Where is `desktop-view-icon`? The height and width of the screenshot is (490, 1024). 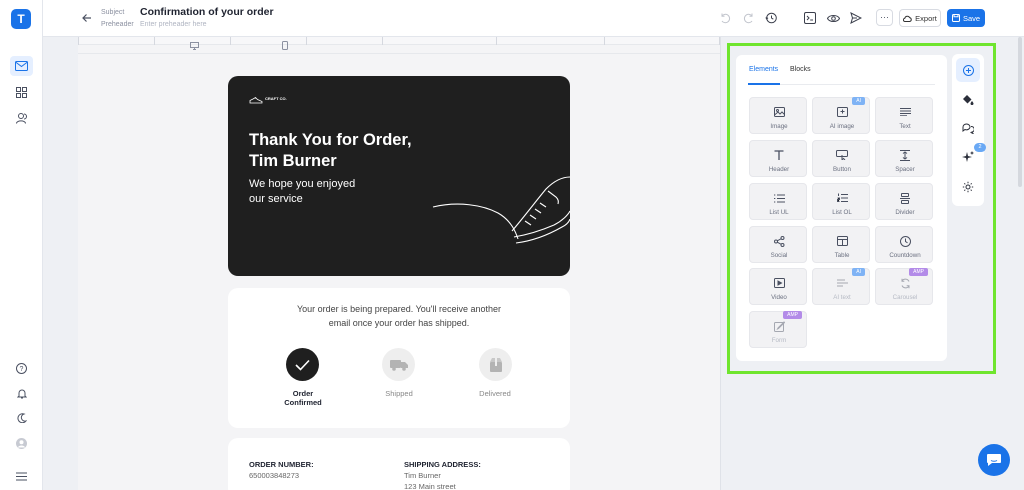 desktop-view-icon is located at coordinates (194, 45).